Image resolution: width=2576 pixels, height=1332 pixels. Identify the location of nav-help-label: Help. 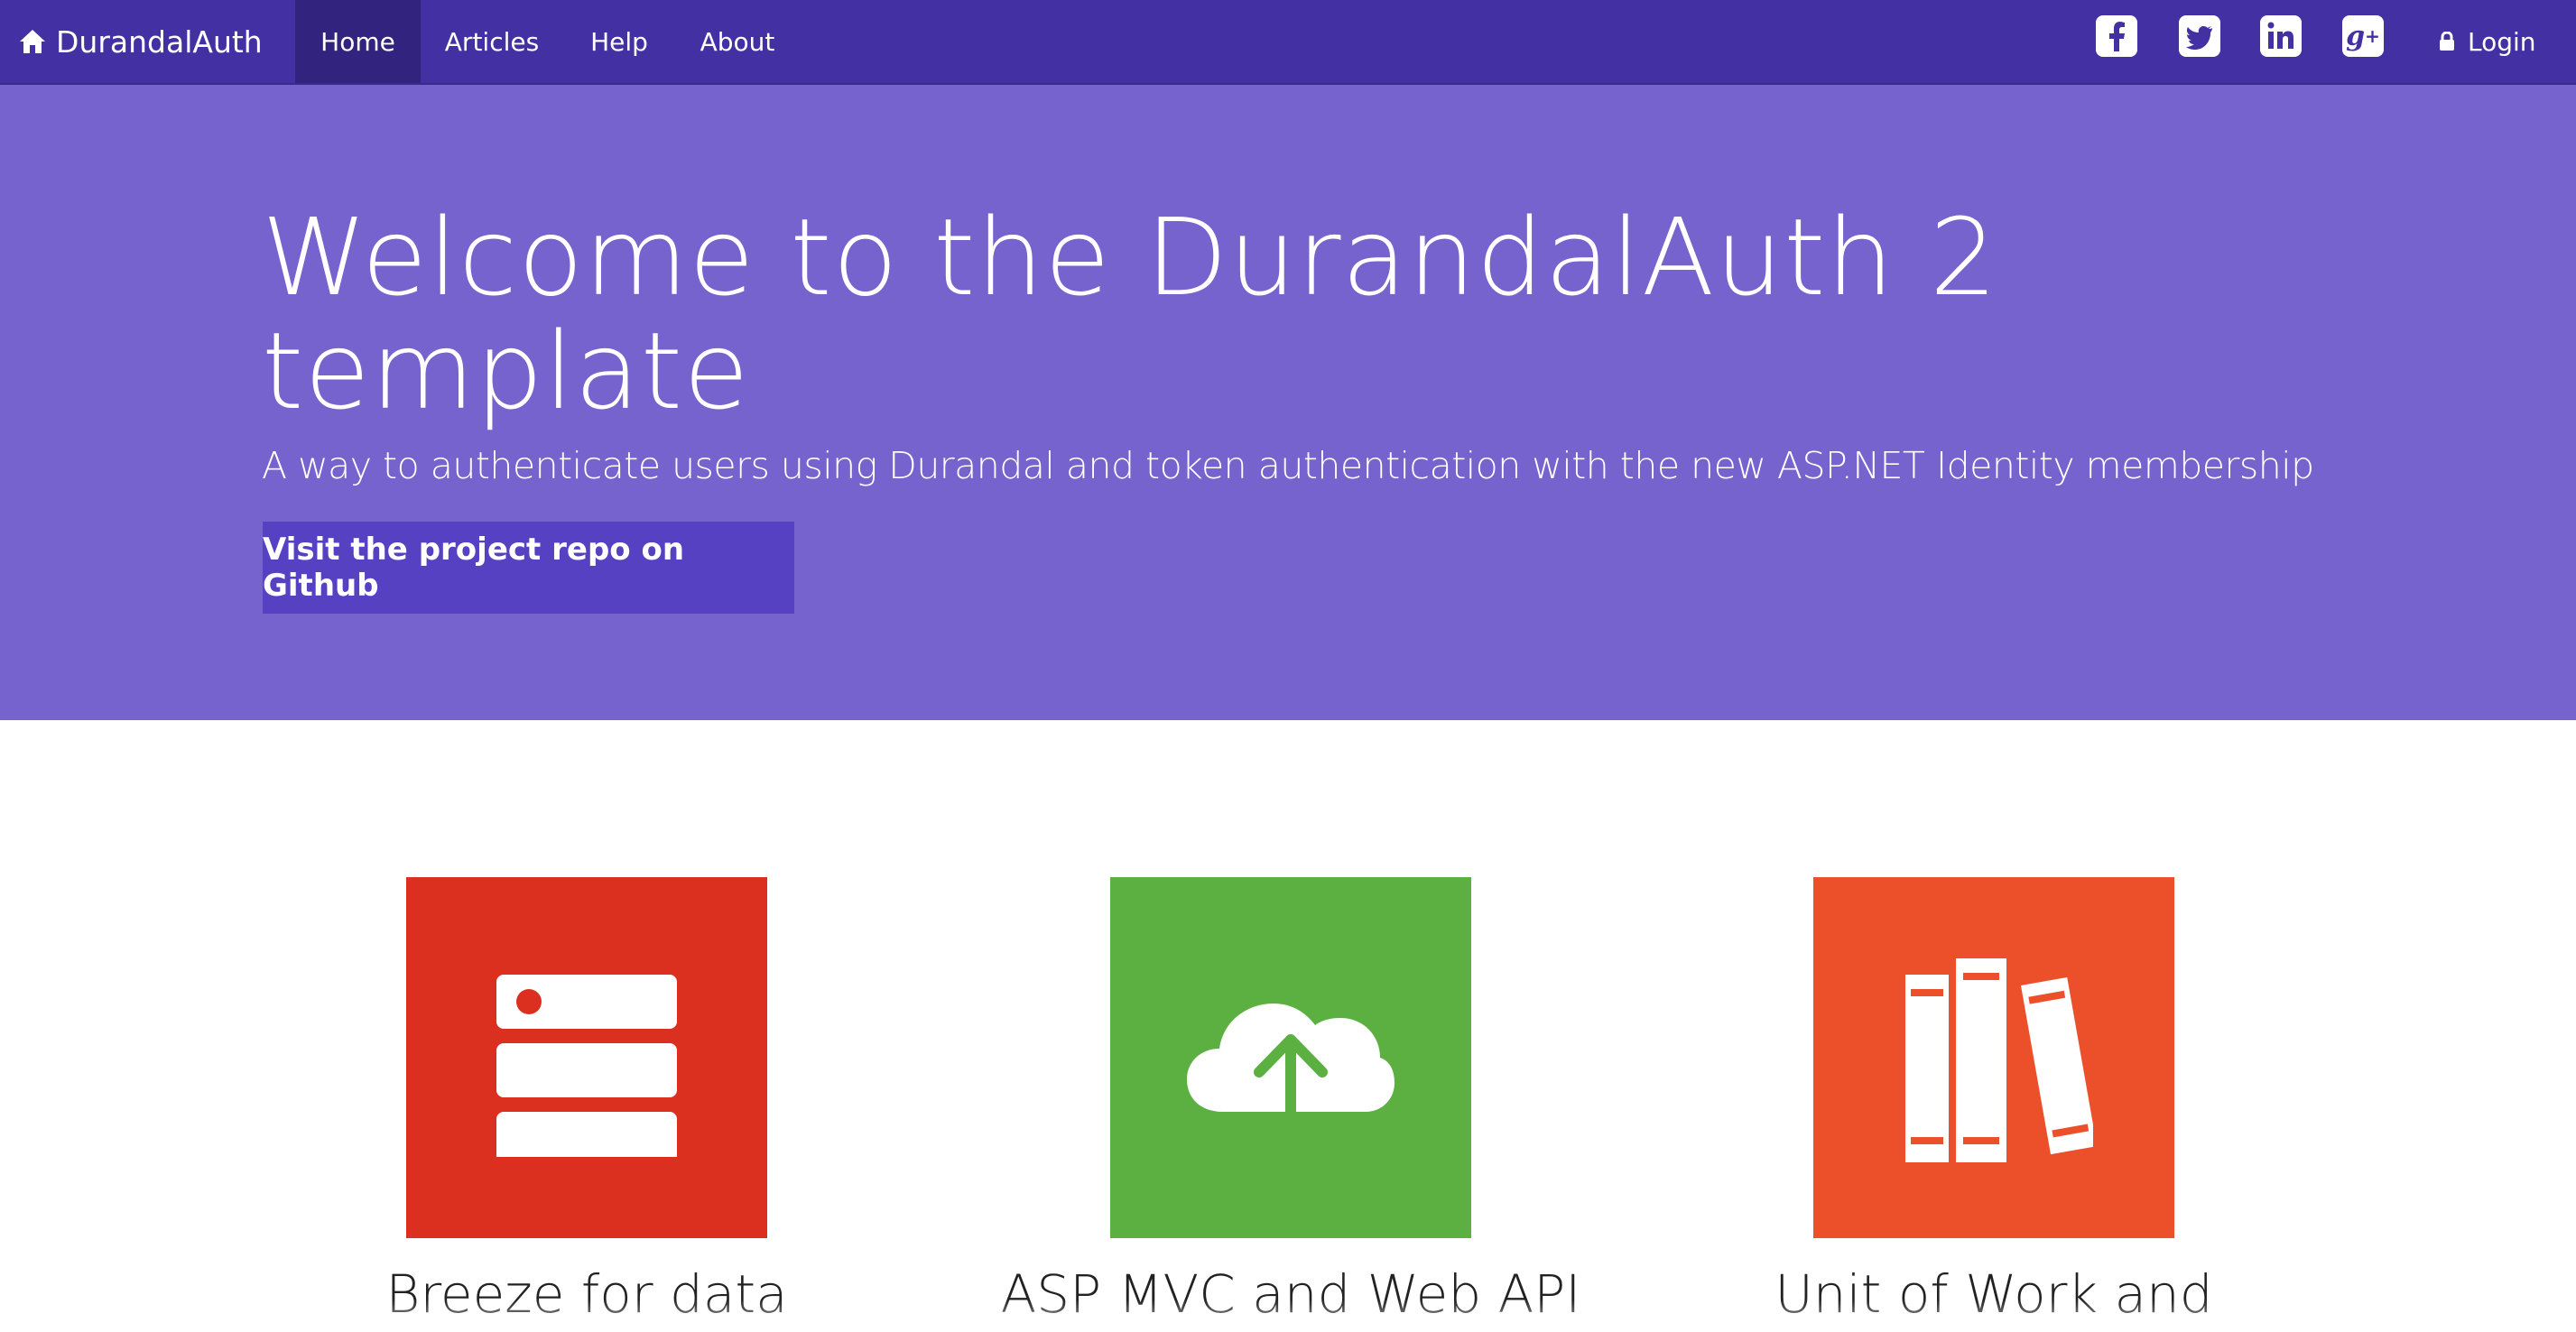
(619, 41).